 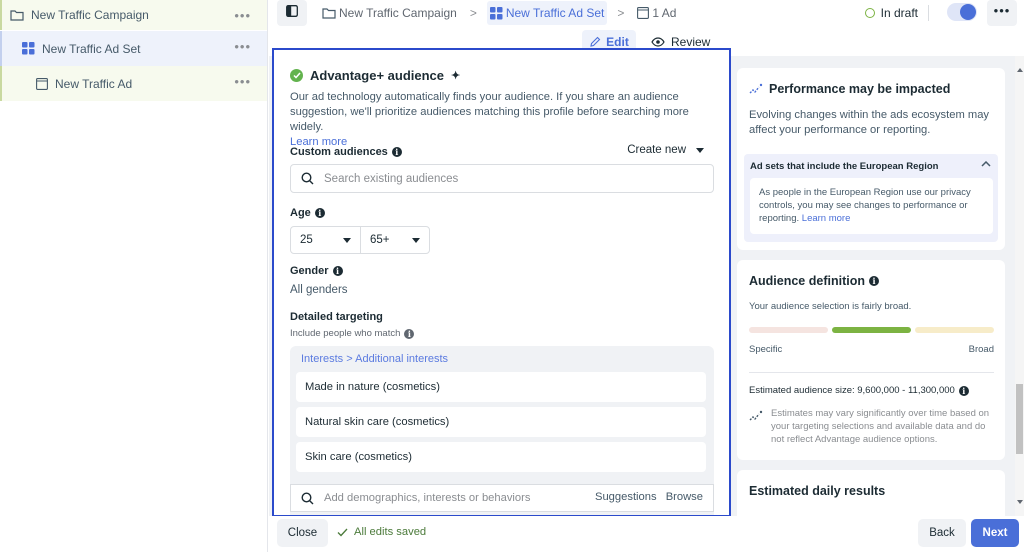 I want to click on detailed-targeting-label: Detailed targeting, so click(x=336, y=317).